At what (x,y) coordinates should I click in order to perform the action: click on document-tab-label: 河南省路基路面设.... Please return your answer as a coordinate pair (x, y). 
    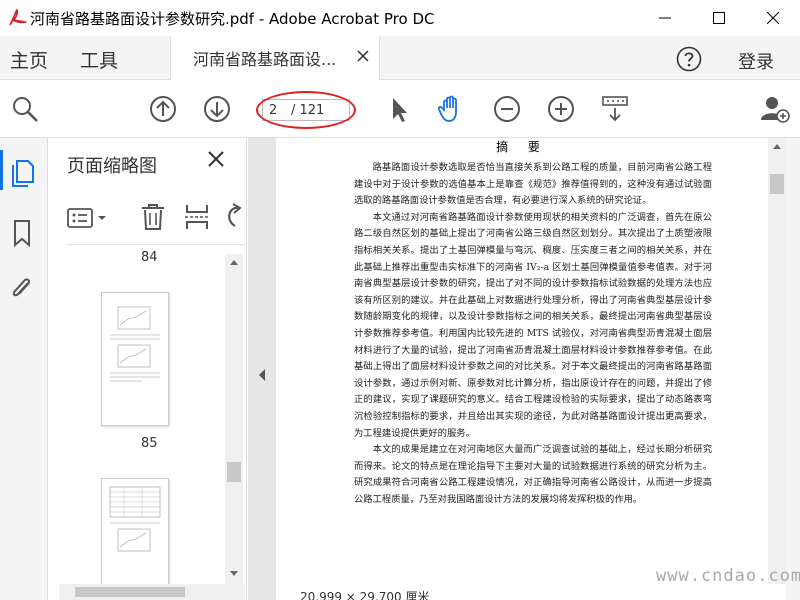
    Looking at the image, I should click on (265, 59).